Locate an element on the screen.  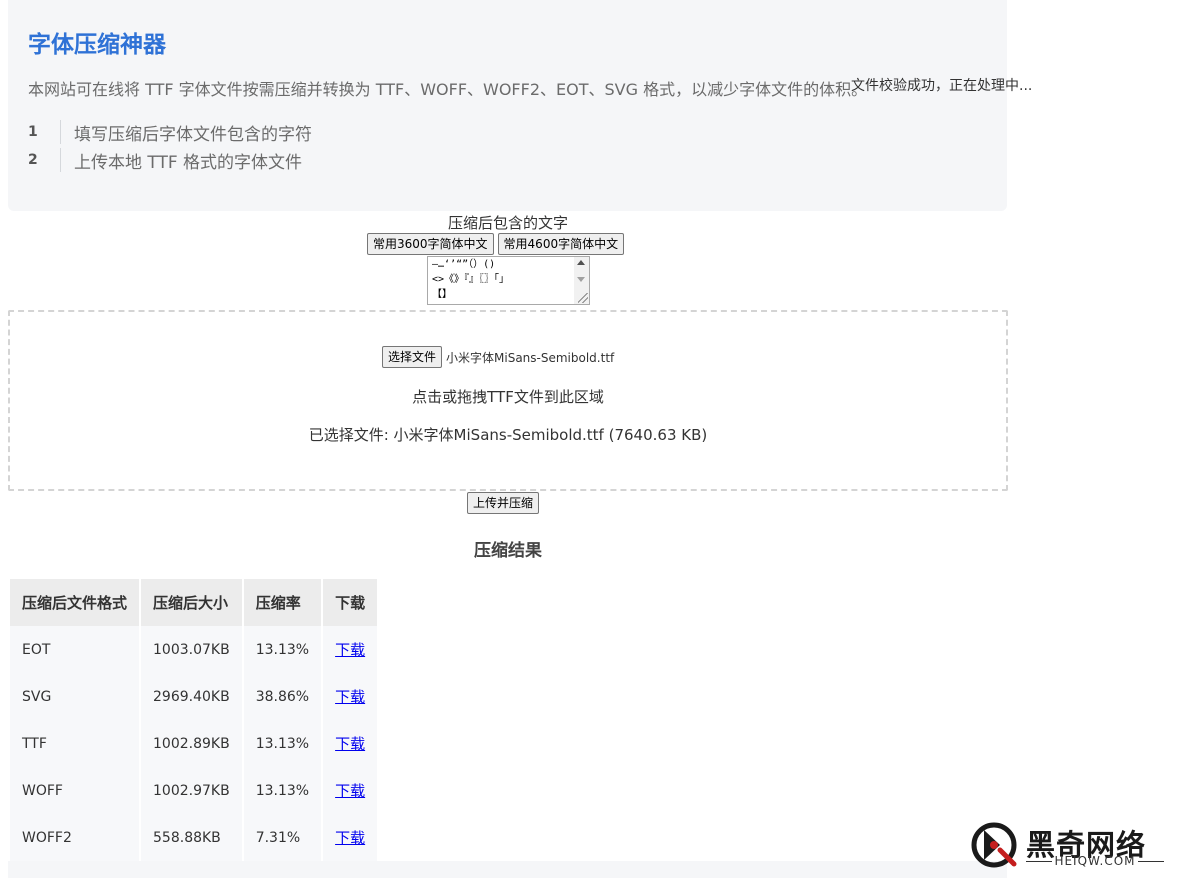
step-text: 上传本地 TTF 格式的字体文件 is located at coordinates (188, 162).